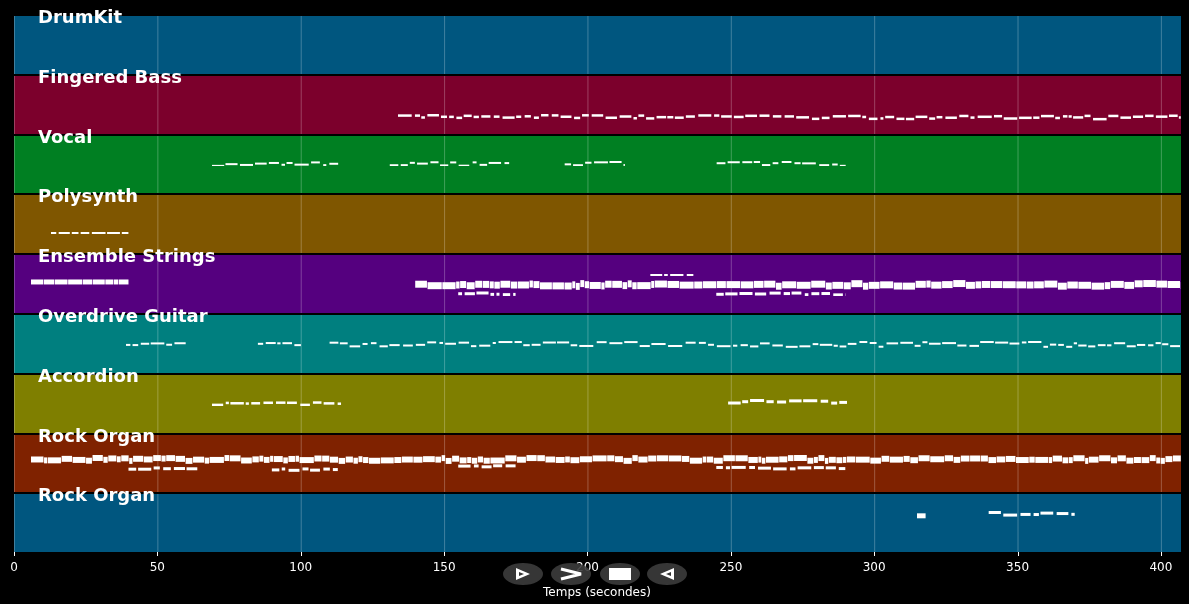 The height and width of the screenshot is (604, 1189). Describe the element at coordinates (597, 592) in the screenshot. I see `axis-title: Temps (secondes)` at that location.